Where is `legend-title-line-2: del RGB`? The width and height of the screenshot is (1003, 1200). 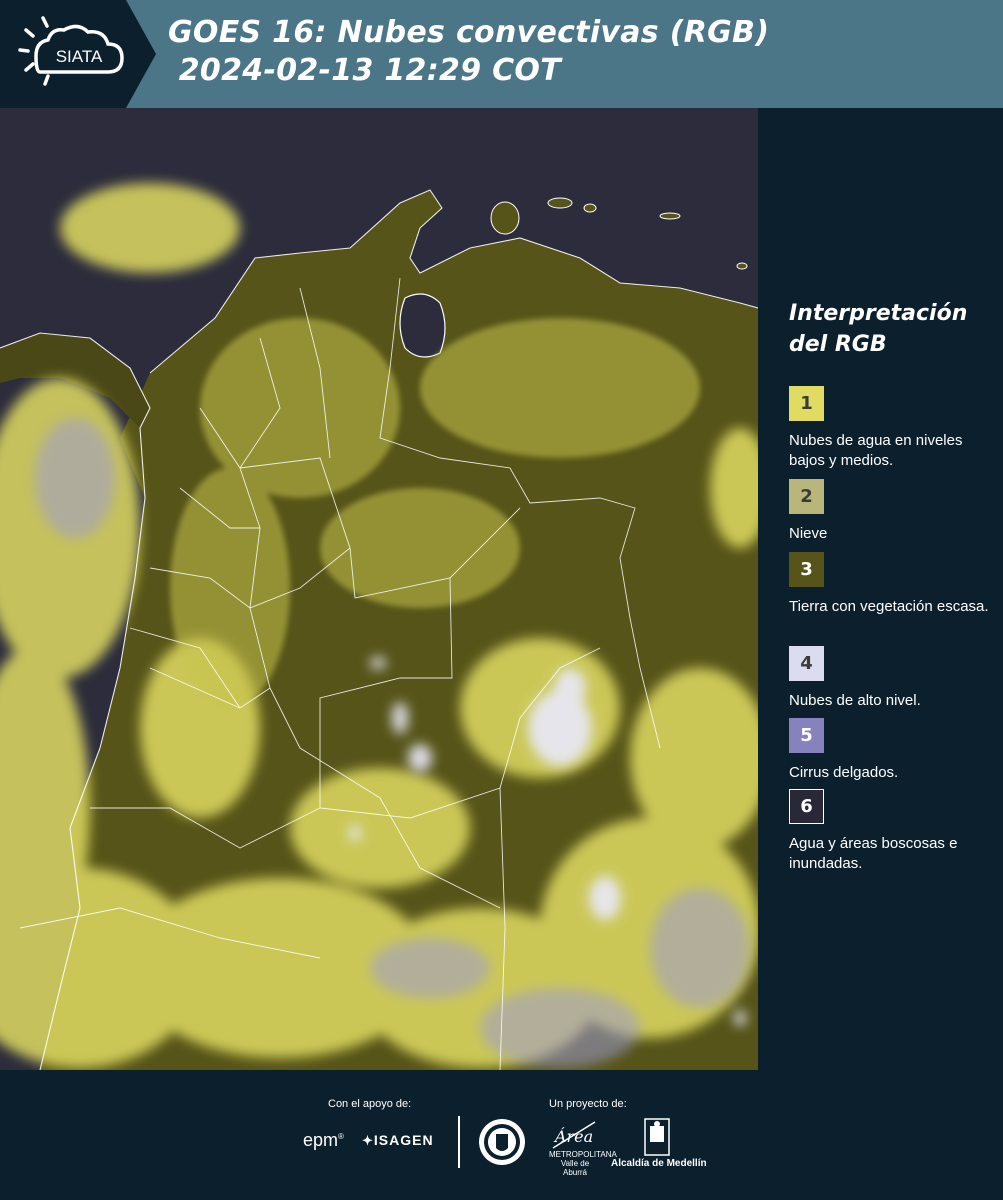
legend-title-line-2: del RGB is located at coordinates (838, 344).